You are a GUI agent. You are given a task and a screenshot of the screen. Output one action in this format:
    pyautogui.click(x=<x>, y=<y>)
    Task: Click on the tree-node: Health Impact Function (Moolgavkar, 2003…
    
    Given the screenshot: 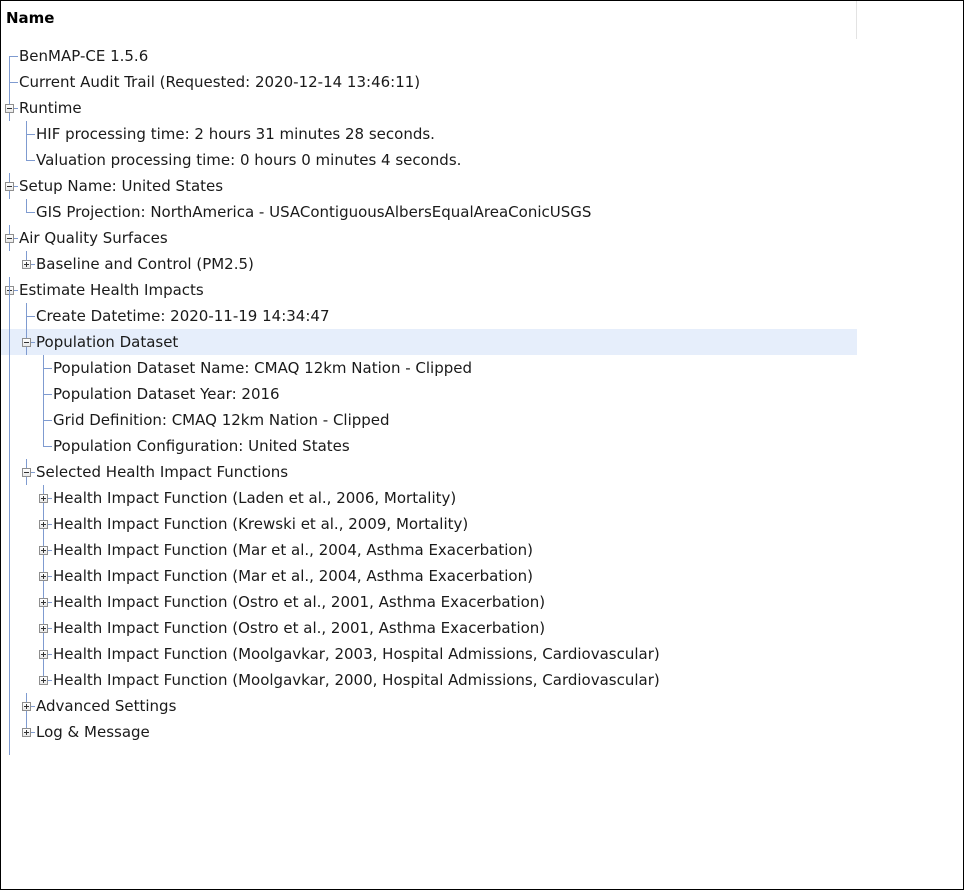 What is the action you would take?
    pyautogui.click(x=429, y=654)
    